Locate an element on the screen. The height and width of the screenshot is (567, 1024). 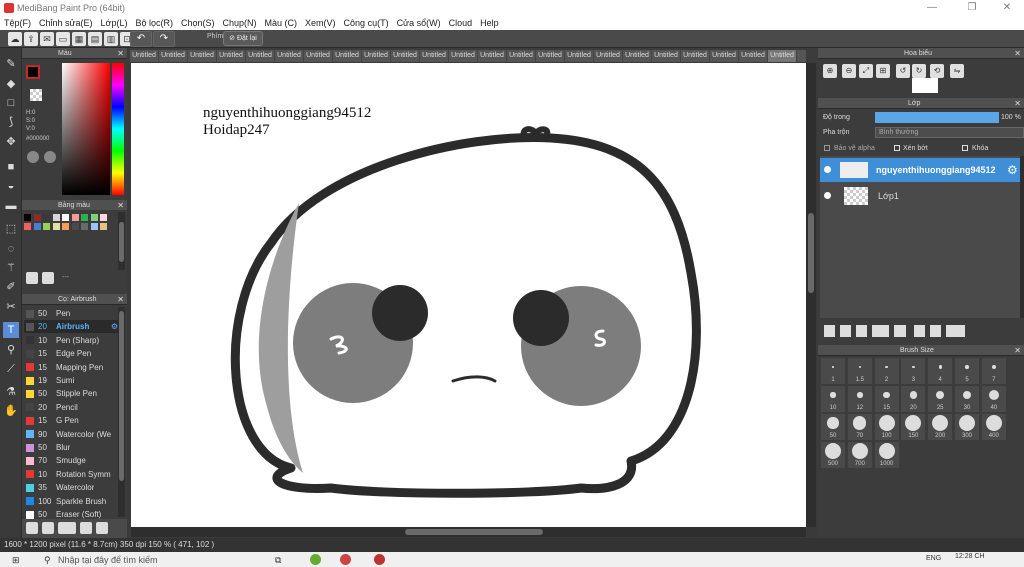
brush-item: 90 Watercolor (We is located at coordinates (71, 434).